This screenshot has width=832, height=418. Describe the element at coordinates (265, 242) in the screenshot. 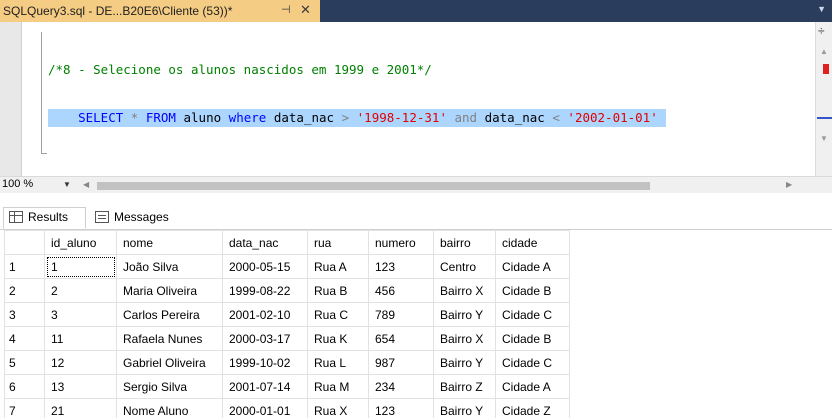

I see `header-data_nac: data_nac` at that location.